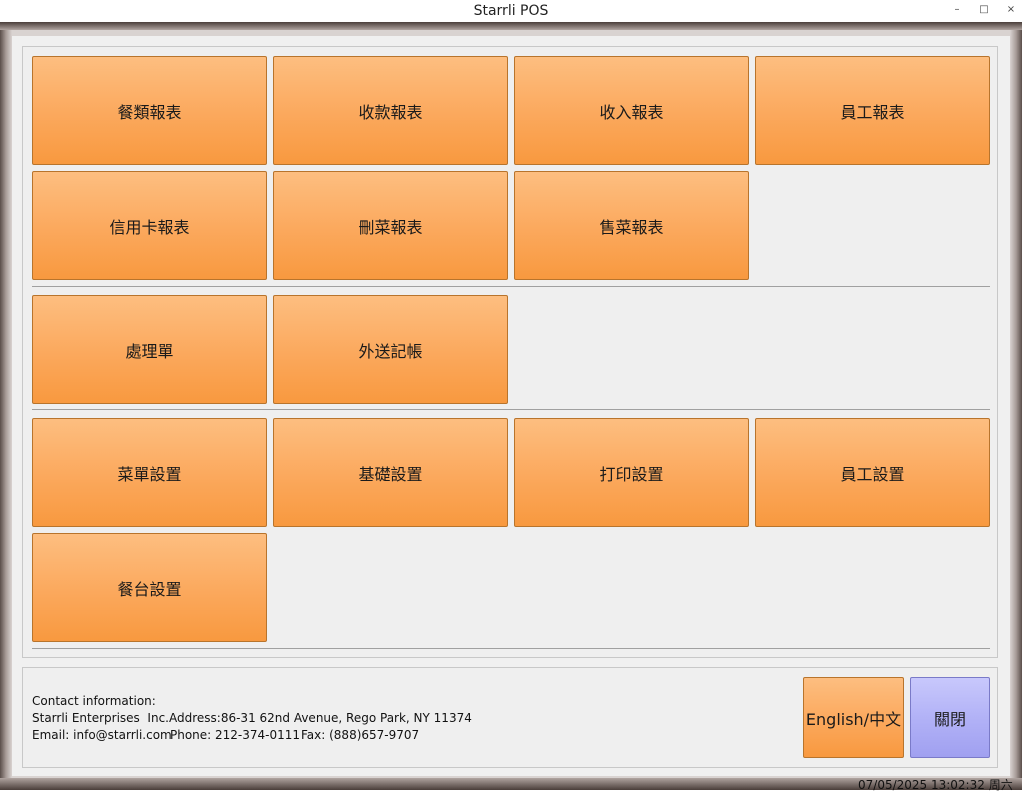 This screenshot has height=793, width=1022. I want to click on table-settings-button: 餐台設置, so click(149, 587).